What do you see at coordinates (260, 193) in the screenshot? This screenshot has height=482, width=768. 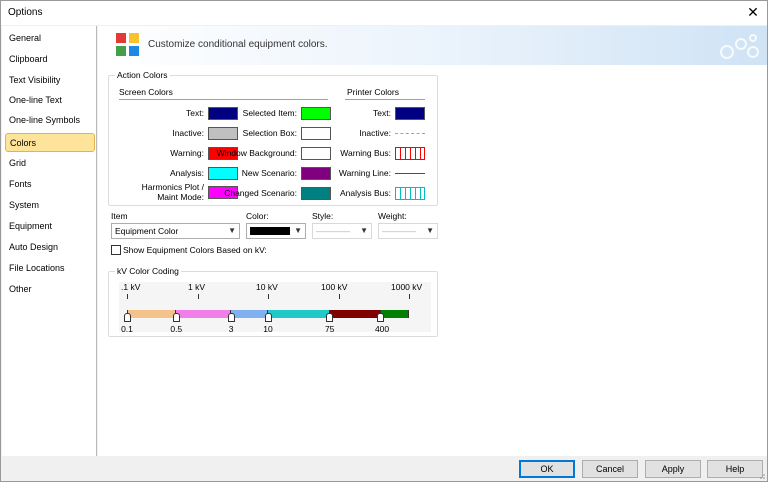 I see `changed-scenario-label: Changed Scenario:` at bounding box center [260, 193].